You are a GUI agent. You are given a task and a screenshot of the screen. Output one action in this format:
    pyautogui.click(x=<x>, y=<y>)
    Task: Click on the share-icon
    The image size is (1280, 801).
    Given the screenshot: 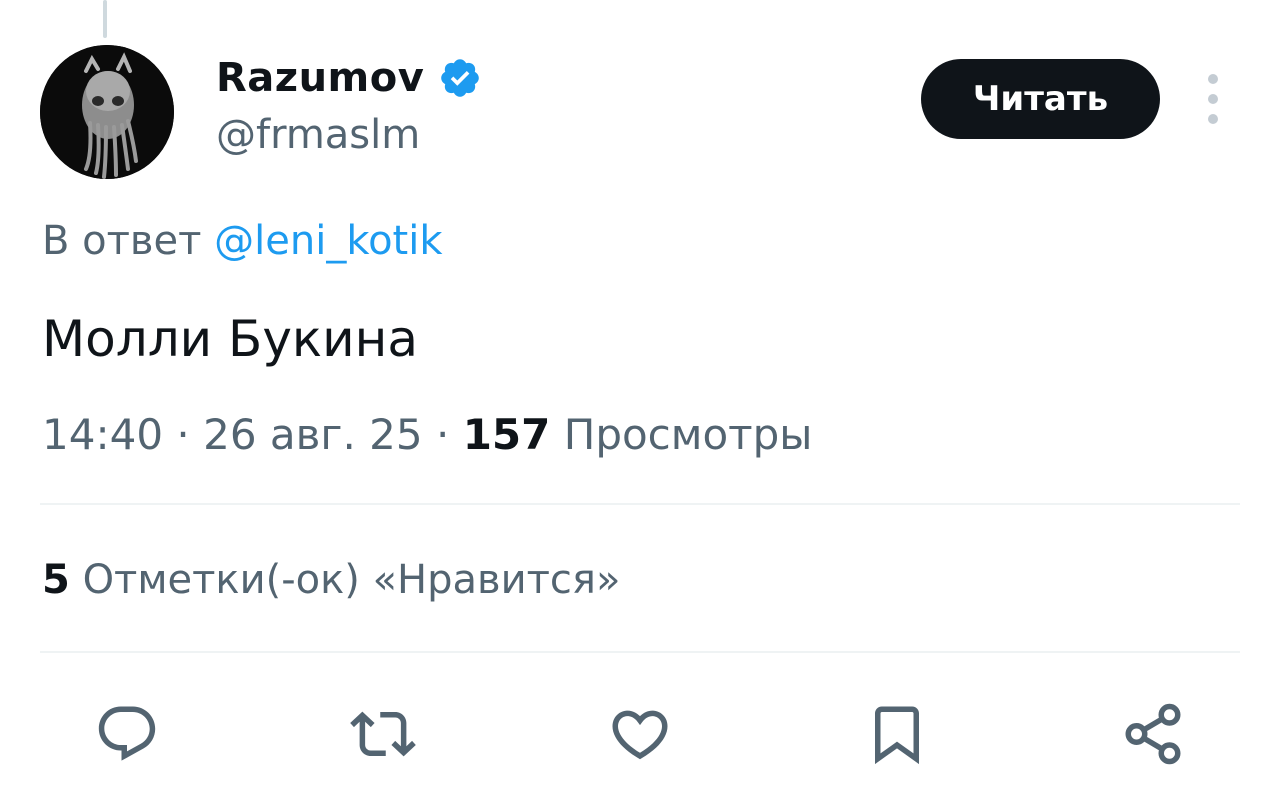 What is the action you would take?
    pyautogui.click(x=1153, y=734)
    